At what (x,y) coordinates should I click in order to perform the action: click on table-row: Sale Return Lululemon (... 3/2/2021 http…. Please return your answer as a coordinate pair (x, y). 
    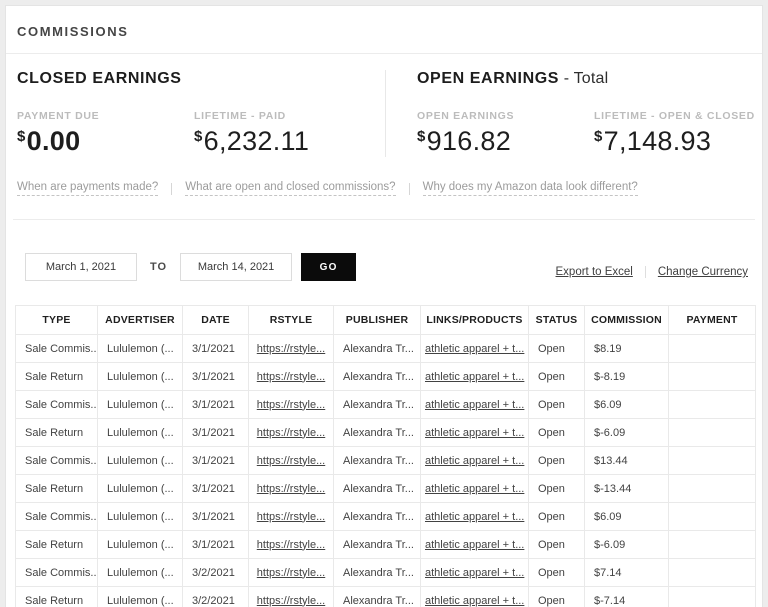
    Looking at the image, I should click on (385, 596).